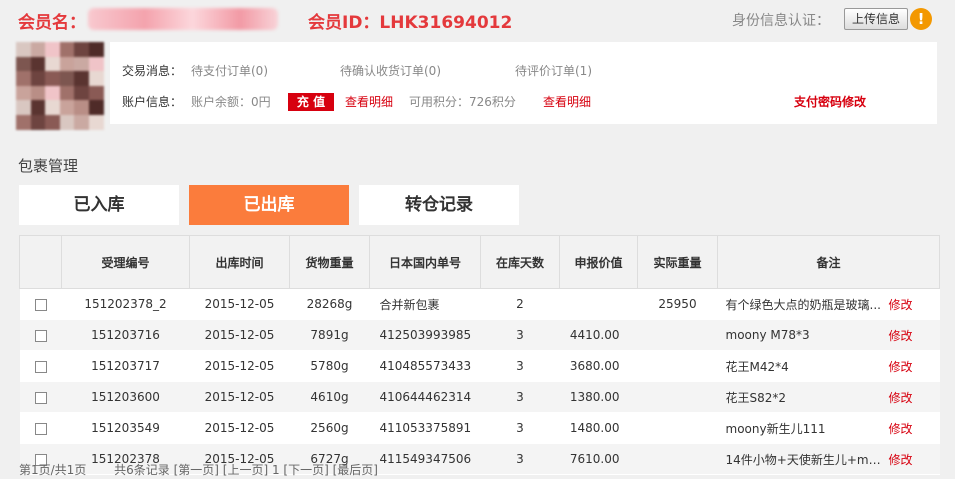  Describe the element at coordinates (239, 262) in the screenshot. I see `header-out-date: 出库时间` at that location.